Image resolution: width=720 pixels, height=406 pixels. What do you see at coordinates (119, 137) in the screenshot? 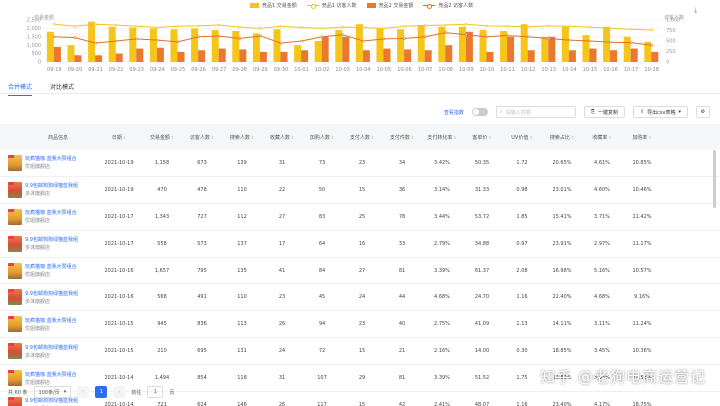
I see `column-header: 日期⇕` at bounding box center [119, 137].